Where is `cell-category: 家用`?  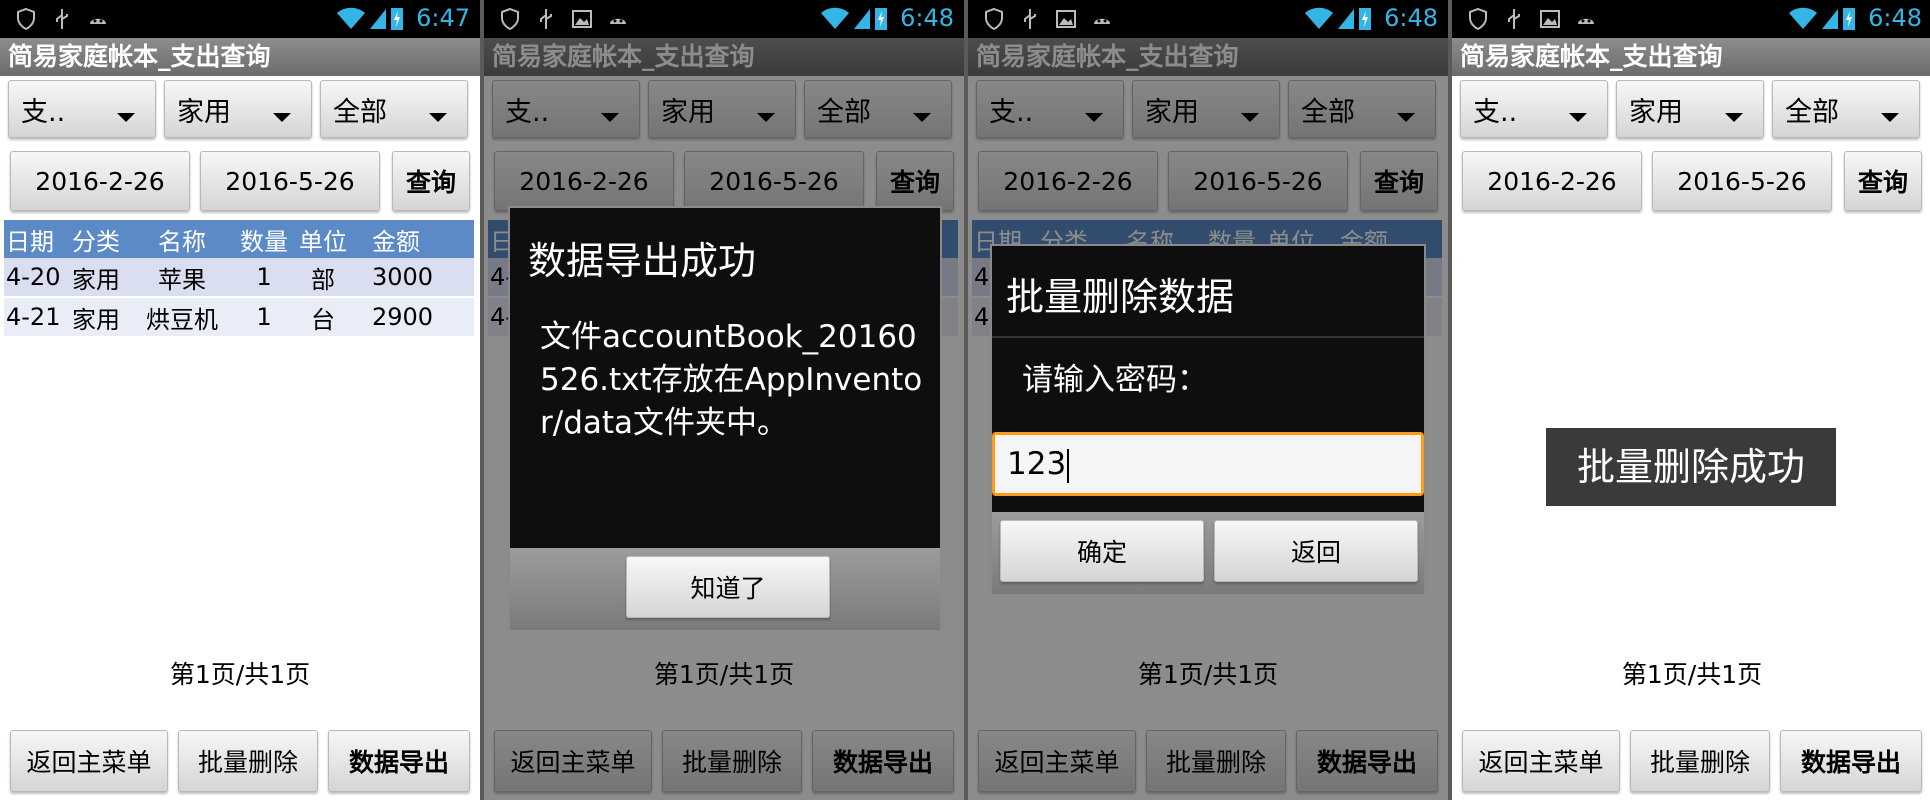
cell-category: 家用 is located at coordinates (96, 319).